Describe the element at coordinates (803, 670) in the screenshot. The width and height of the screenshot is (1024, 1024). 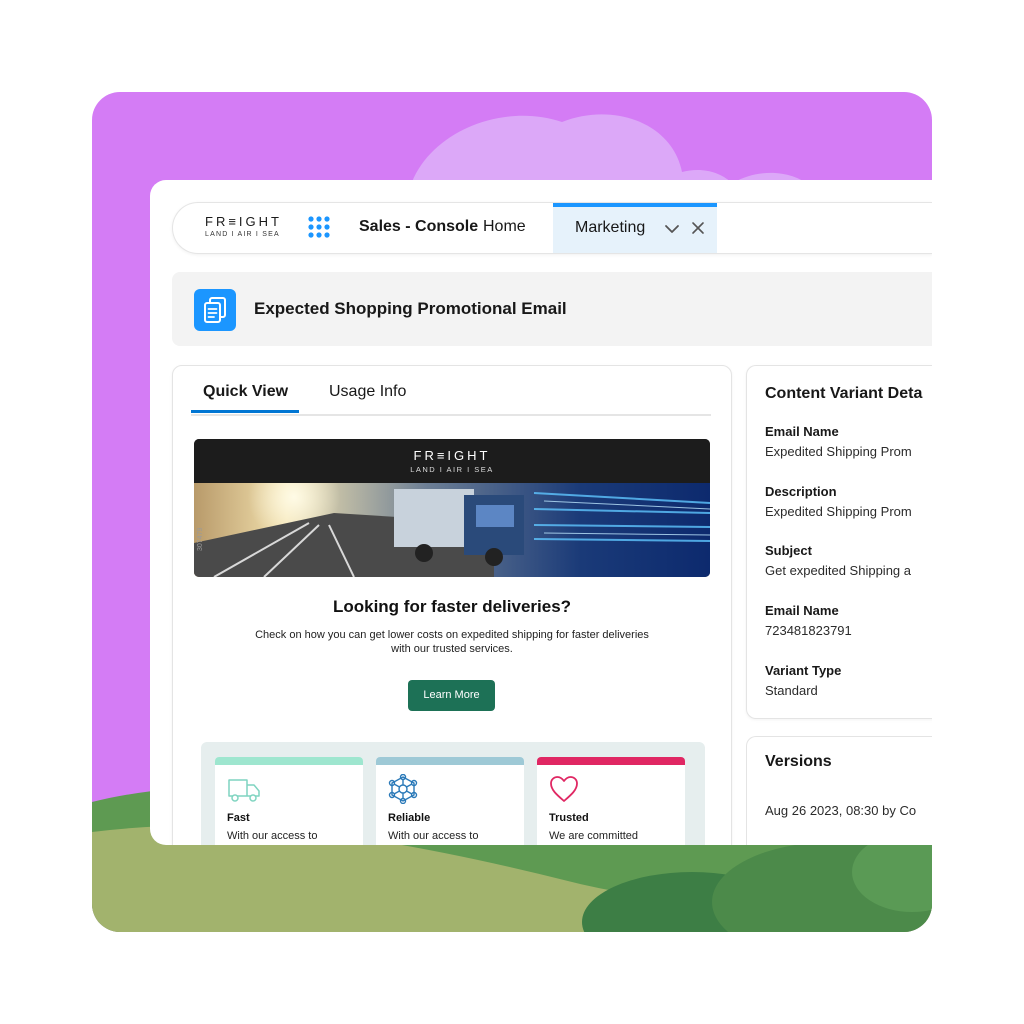
I see `field-label: Variant Type` at that location.